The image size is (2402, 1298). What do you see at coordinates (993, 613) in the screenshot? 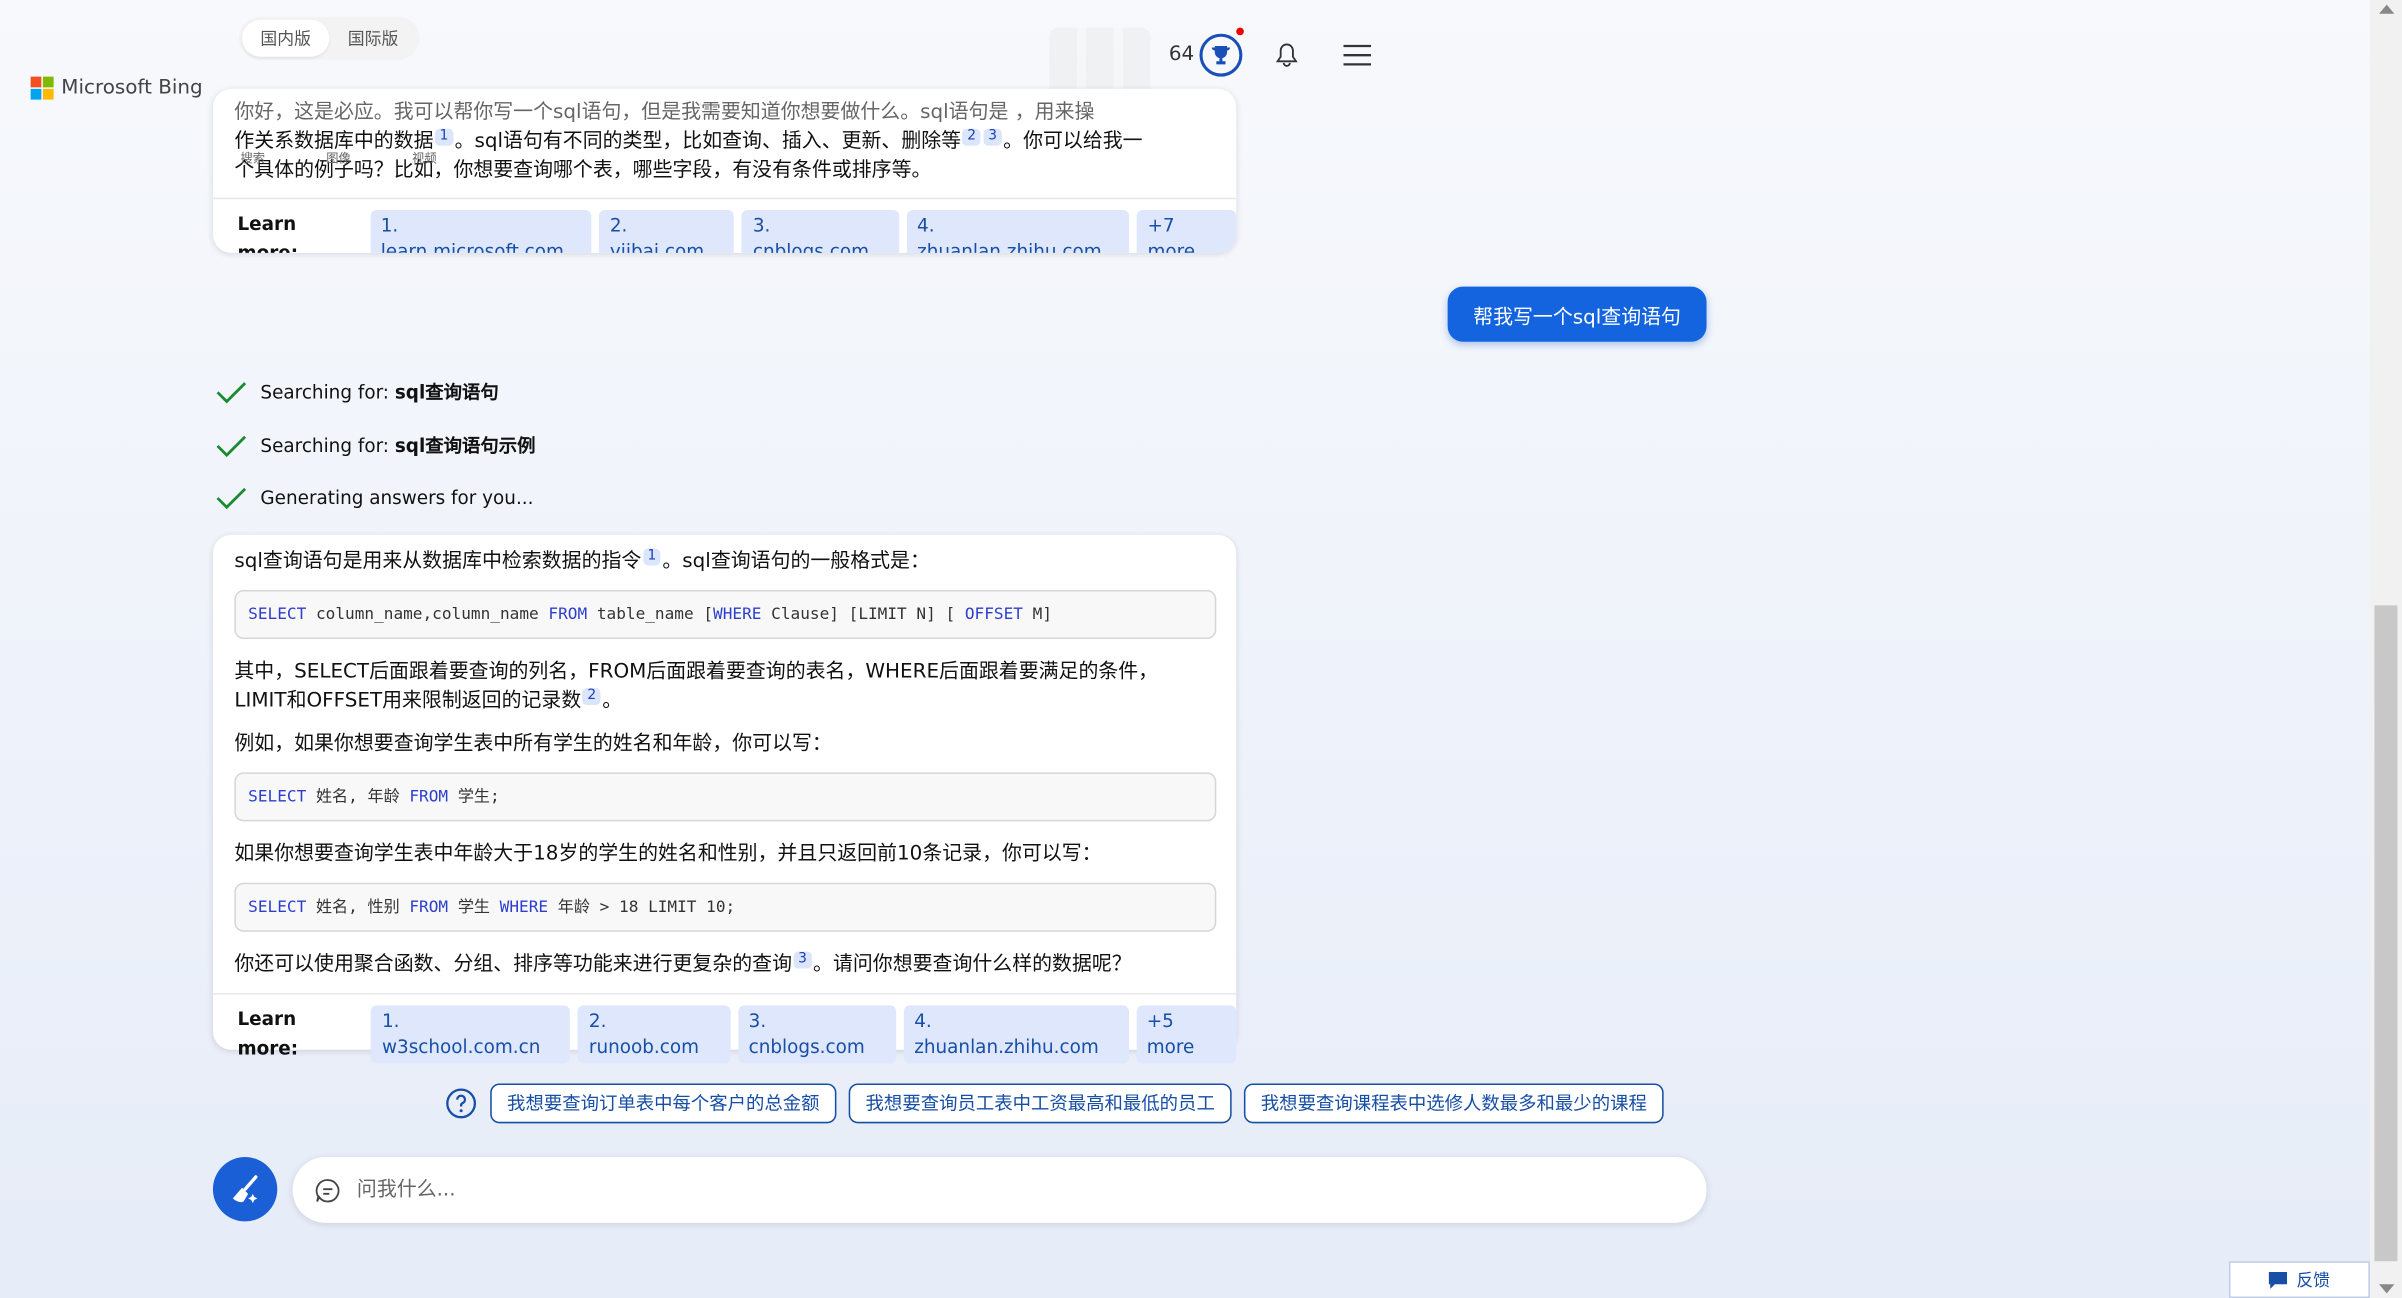
I see `code-keyword: OFFSET` at bounding box center [993, 613].